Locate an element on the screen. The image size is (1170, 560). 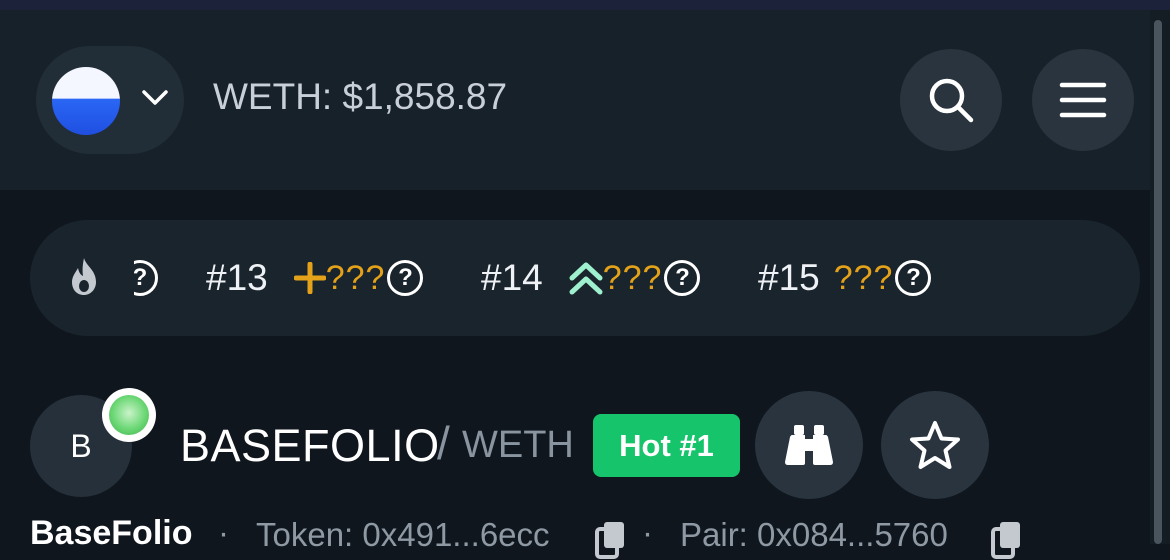
hot-badge: Hot #1 is located at coordinates (666, 445).